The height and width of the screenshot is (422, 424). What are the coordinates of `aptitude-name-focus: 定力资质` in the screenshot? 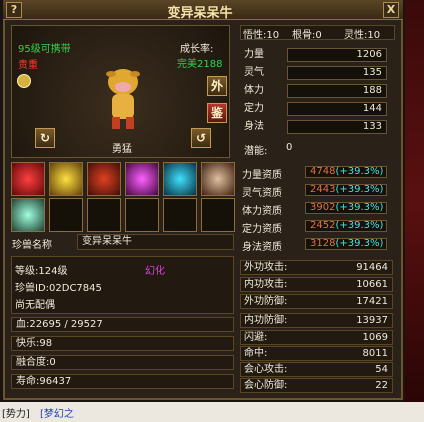 It's located at (262, 229).